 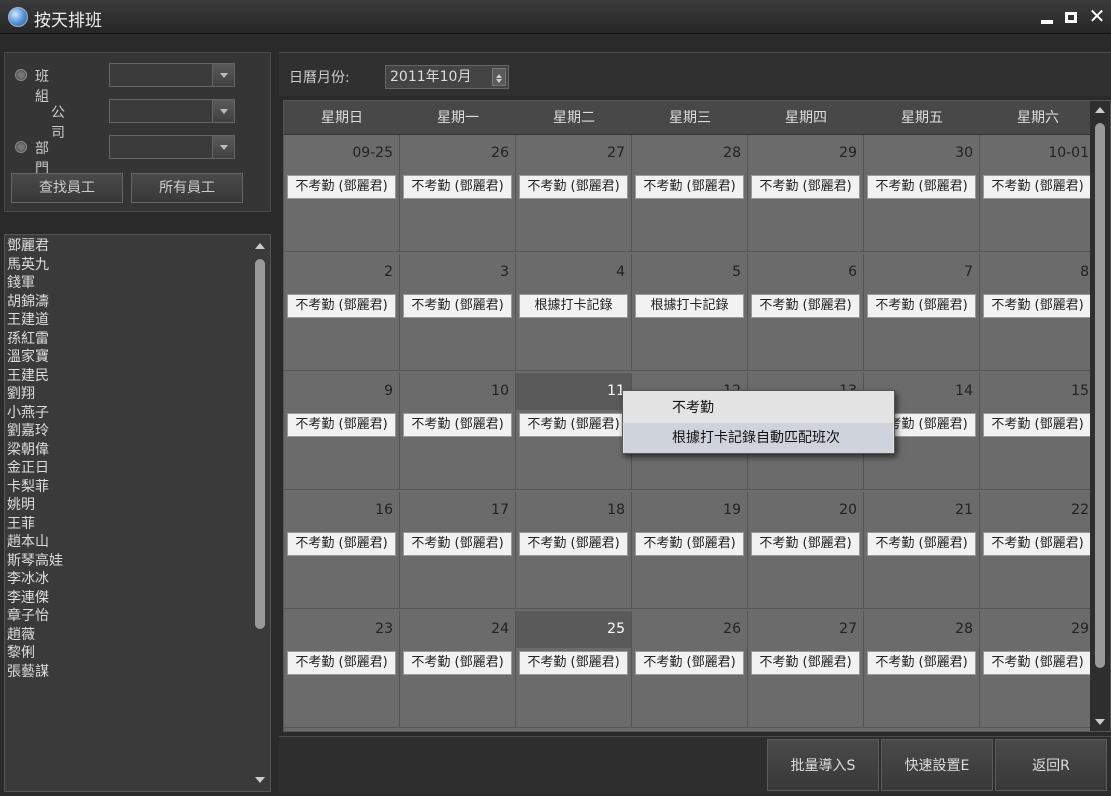 What do you see at coordinates (127, 320) in the screenshot?
I see `employee-list-item: 王建道` at bounding box center [127, 320].